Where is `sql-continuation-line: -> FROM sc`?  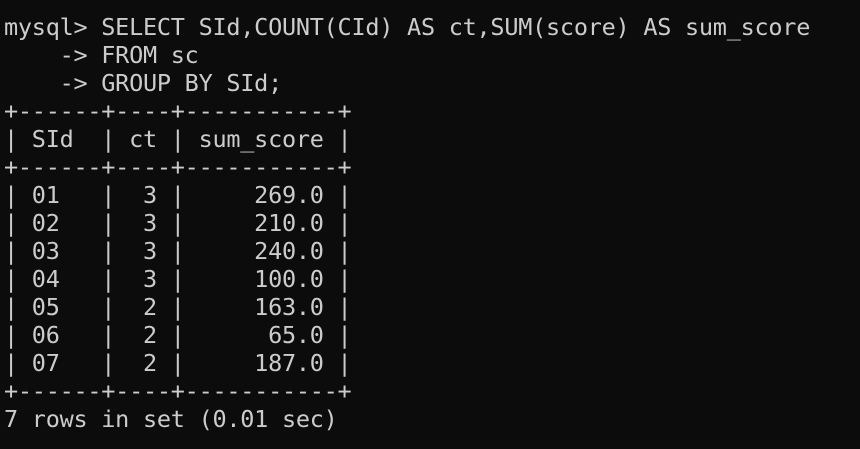 sql-continuation-line: -> FROM sc is located at coordinates (101, 55).